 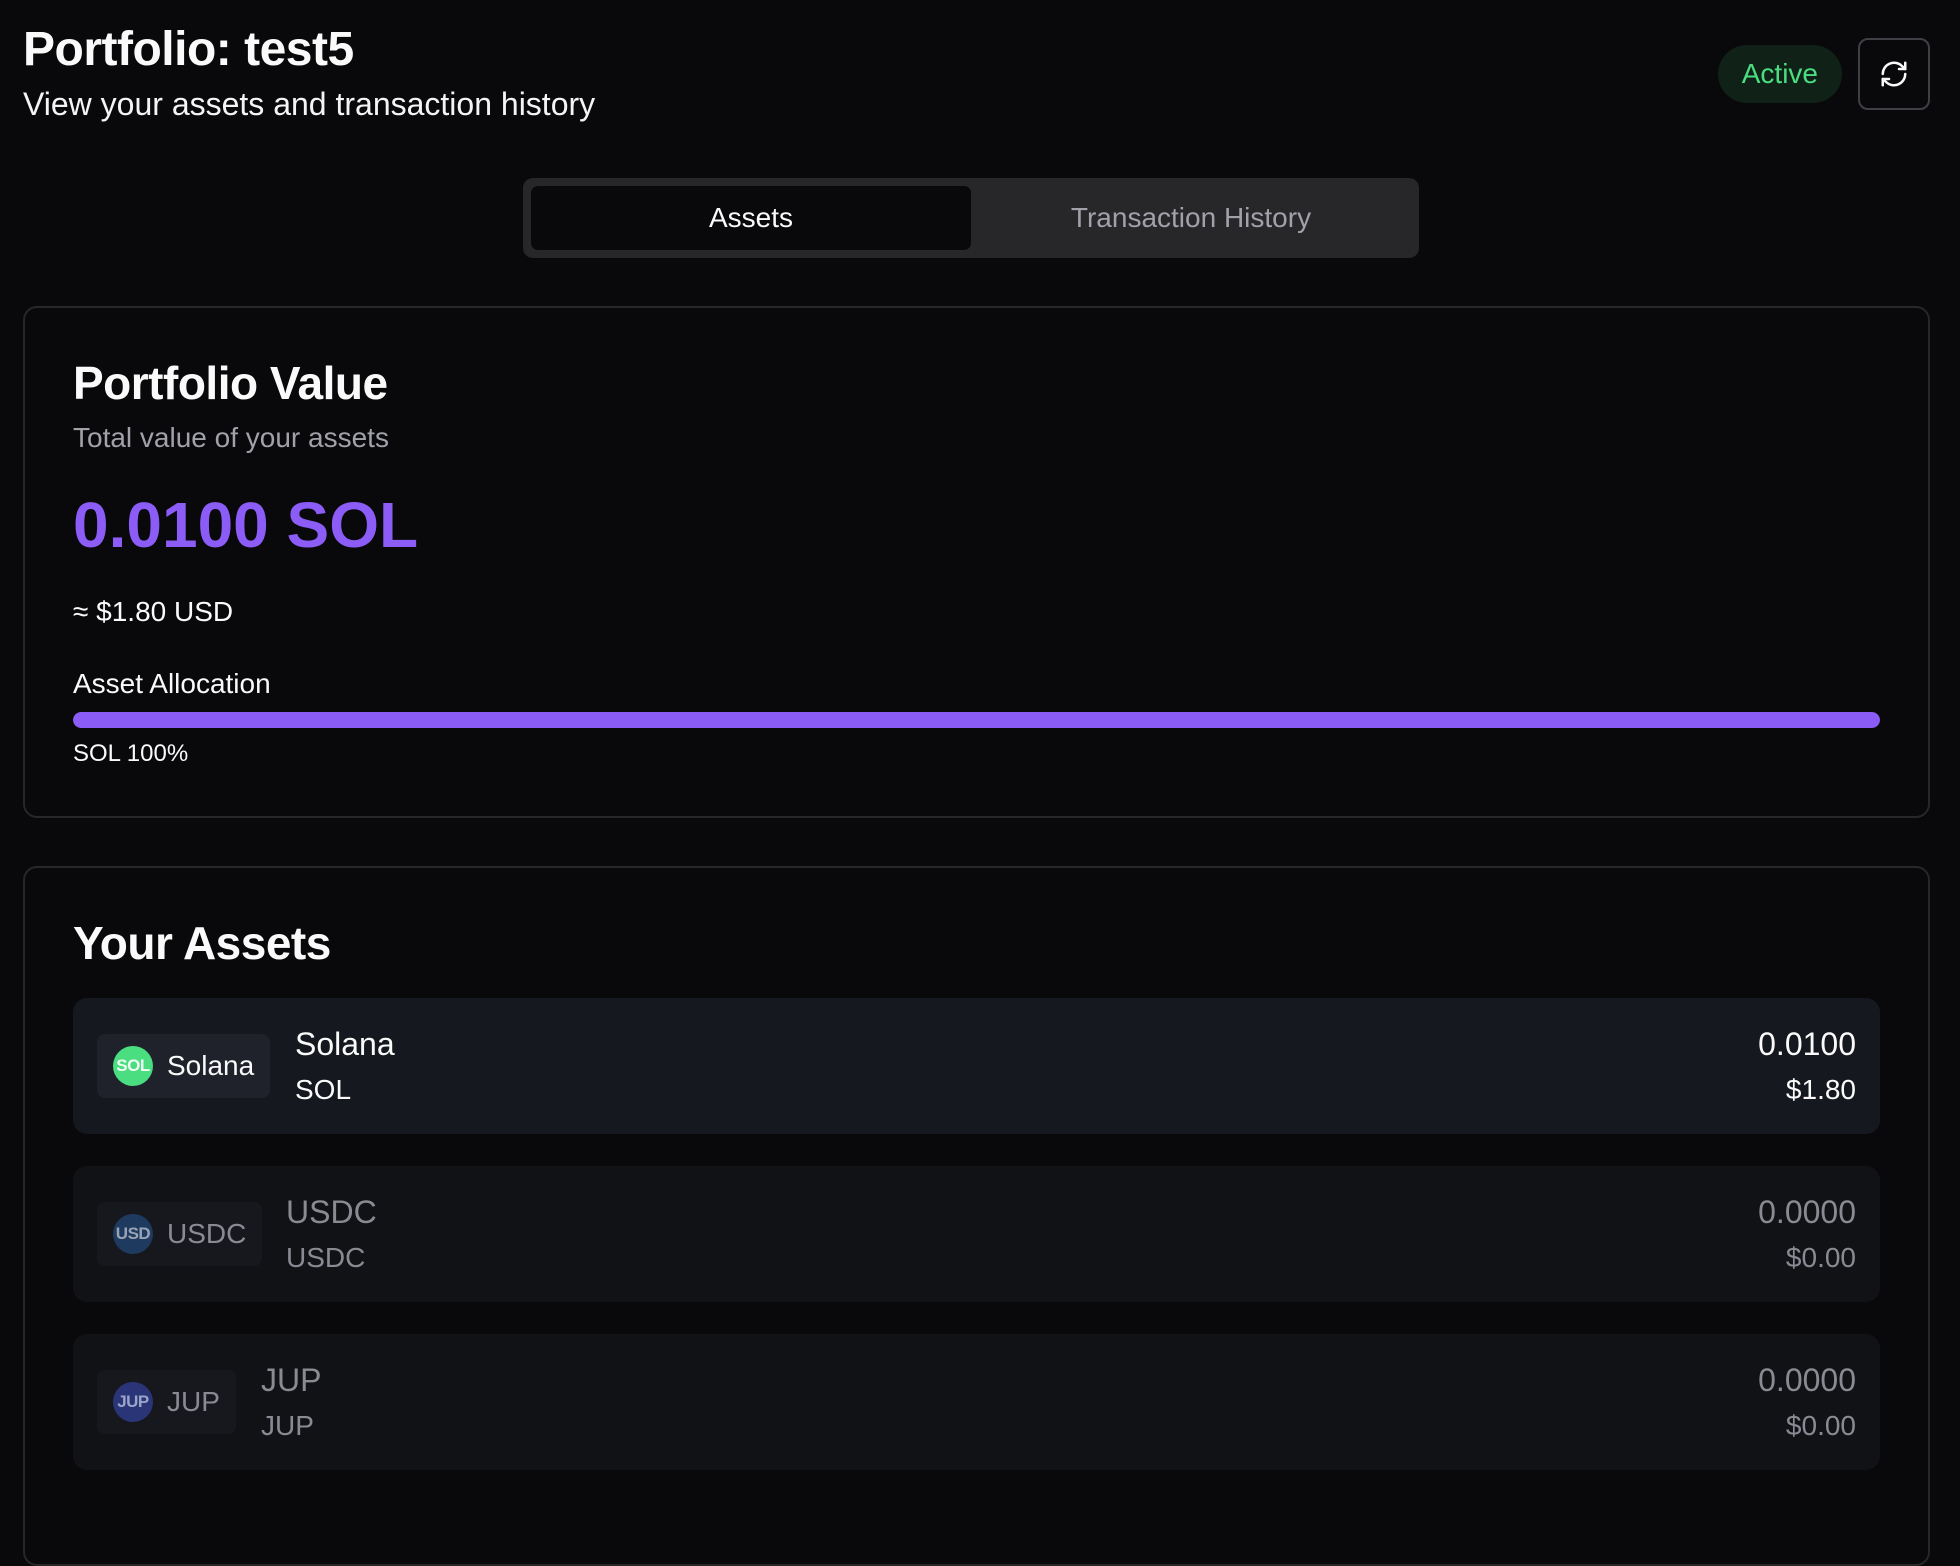 What do you see at coordinates (345, 1044) in the screenshot?
I see `asset-name: Solana` at bounding box center [345, 1044].